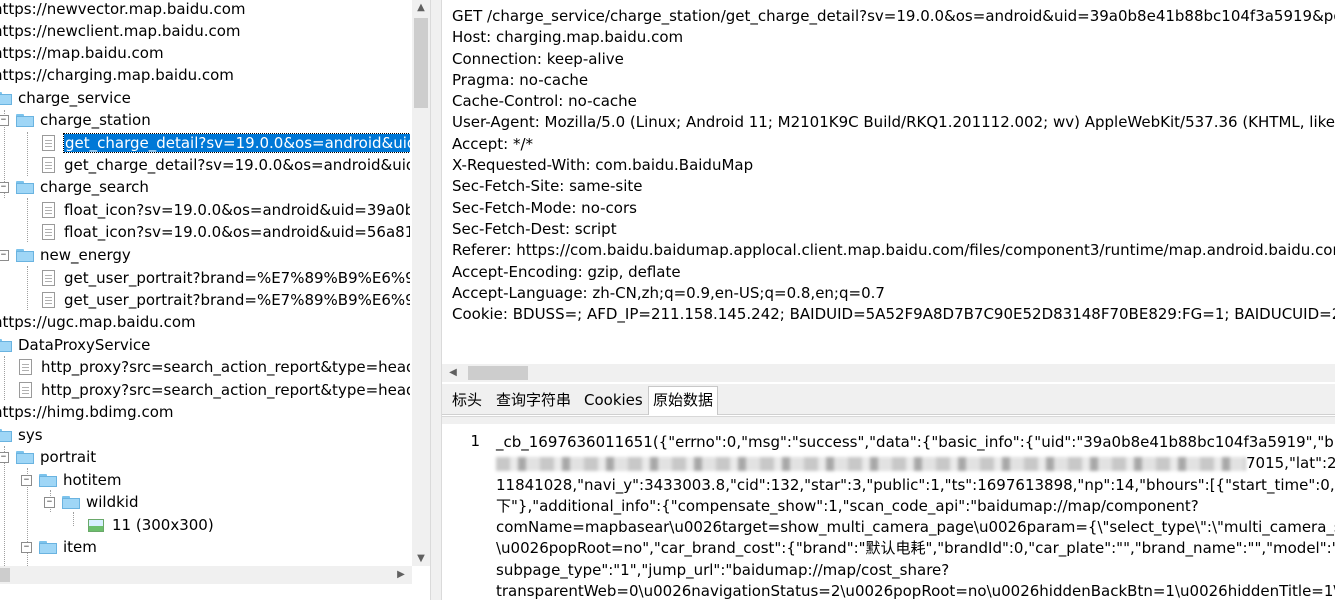  Describe the element at coordinates (65, 255) in the screenshot. I see `tree-node-folder: − new_energy` at that location.